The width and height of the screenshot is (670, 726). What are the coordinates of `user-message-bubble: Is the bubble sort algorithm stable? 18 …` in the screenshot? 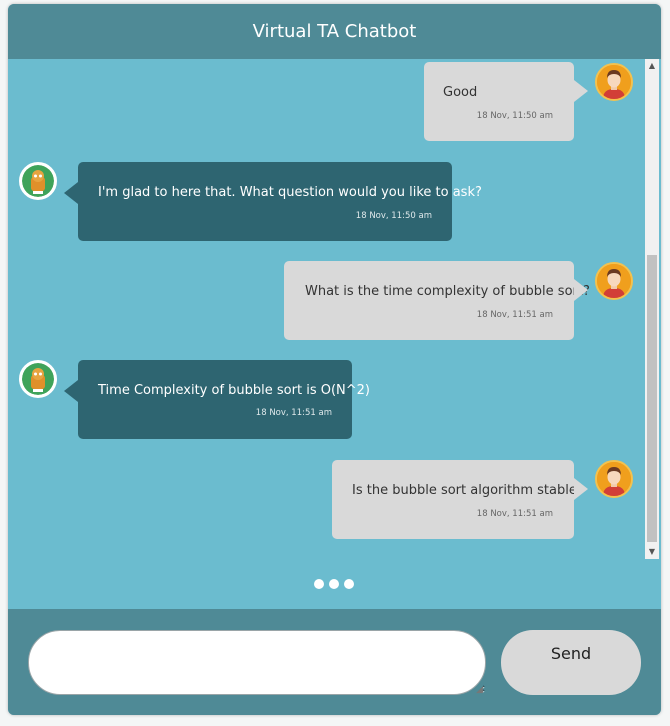 It's located at (460, 499).